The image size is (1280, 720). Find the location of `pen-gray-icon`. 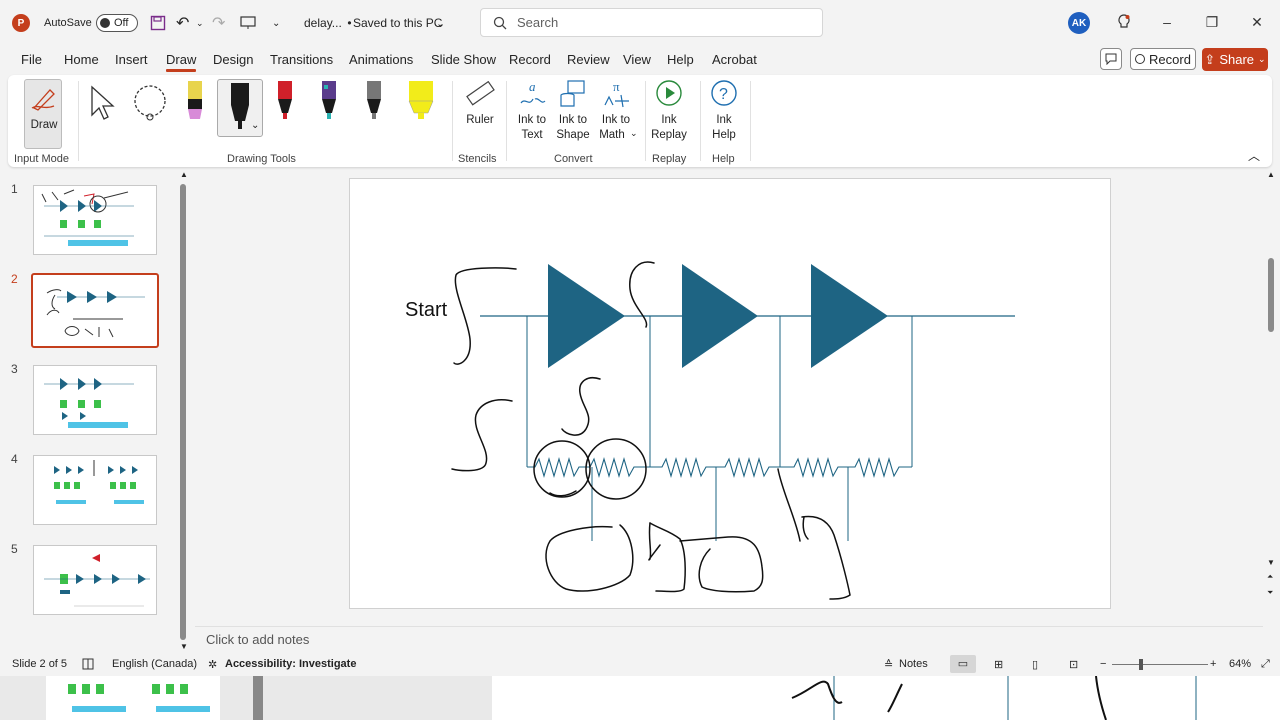

pen-gray-icon is located at coordinates (374, 103).